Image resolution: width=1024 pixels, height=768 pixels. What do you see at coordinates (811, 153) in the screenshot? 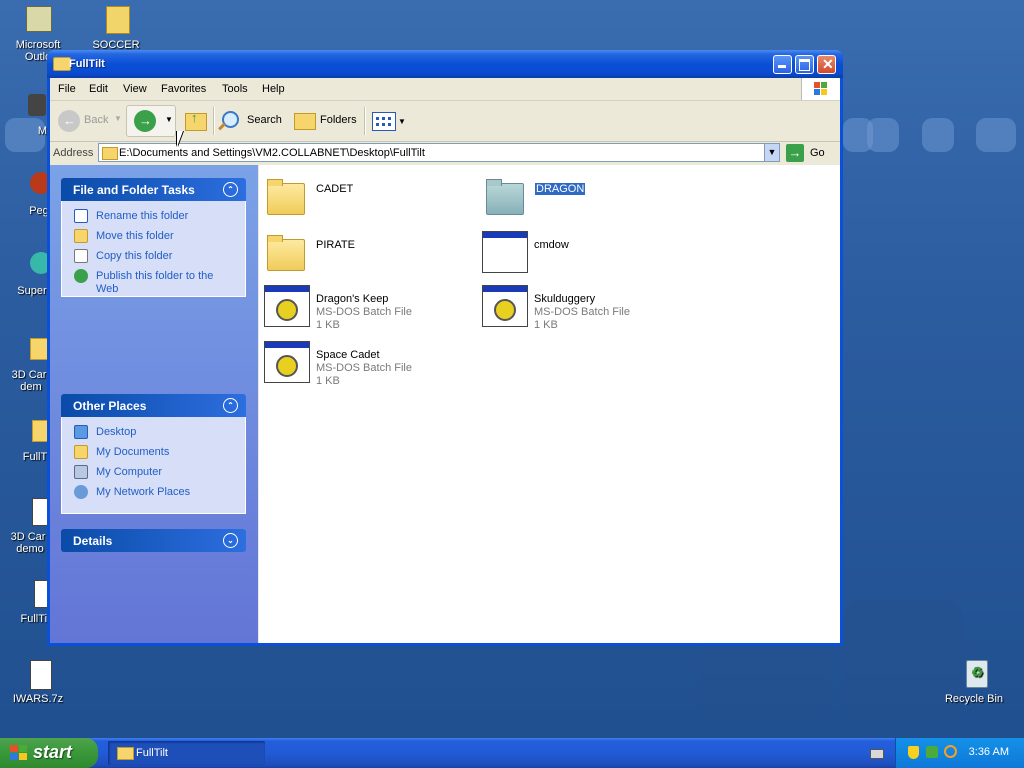
I see `go-button: → Go` at bounding box center [811, 153].